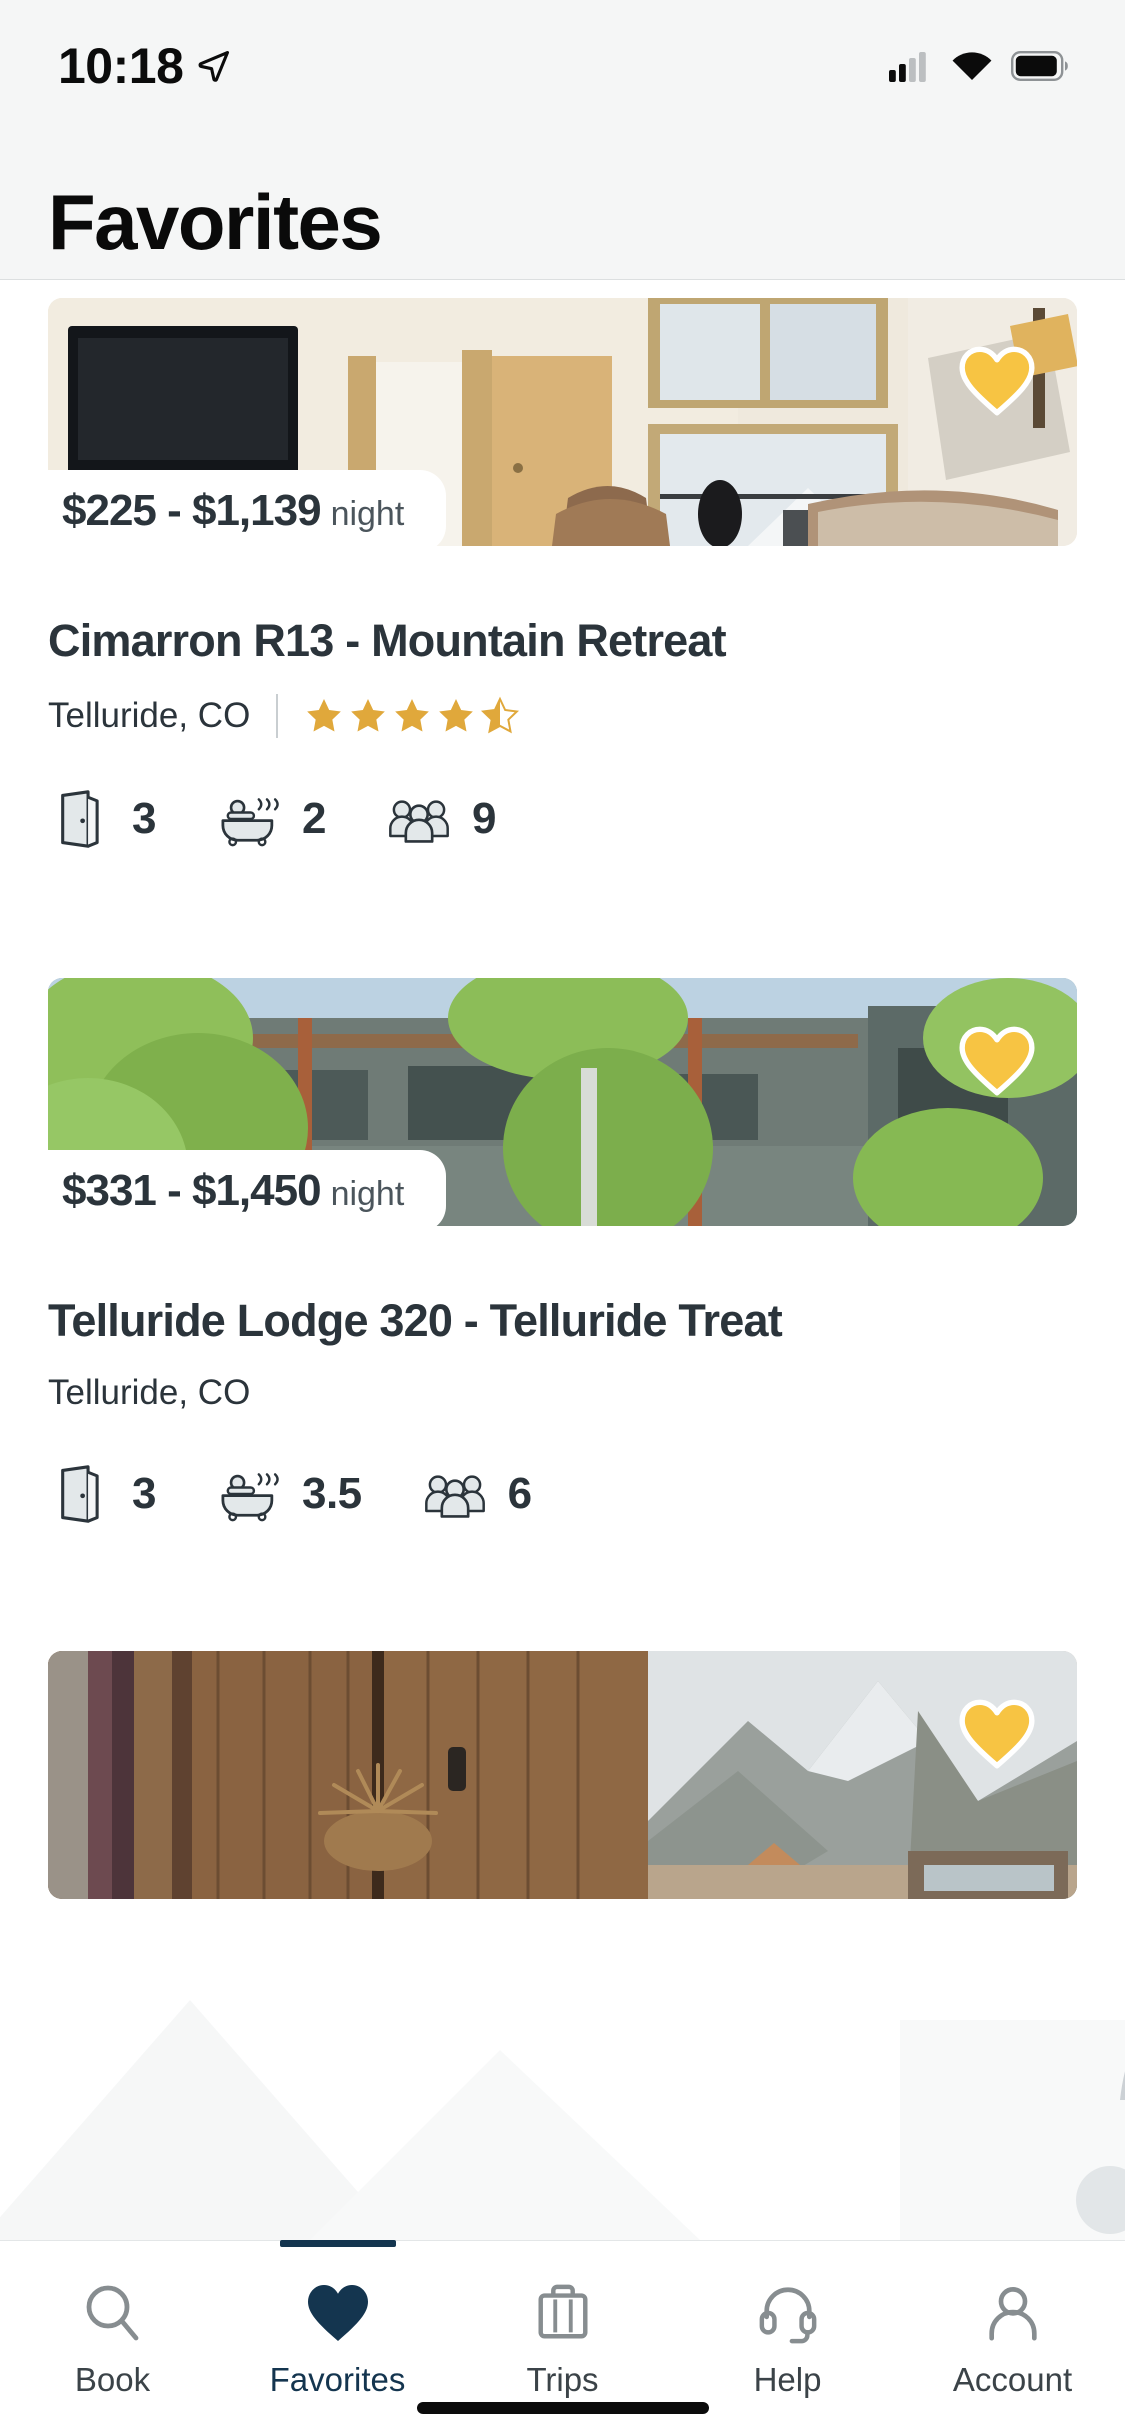  I want to click on bottom-tab-bar: Book Favorites Trips Help Account, so click(562, 2338).